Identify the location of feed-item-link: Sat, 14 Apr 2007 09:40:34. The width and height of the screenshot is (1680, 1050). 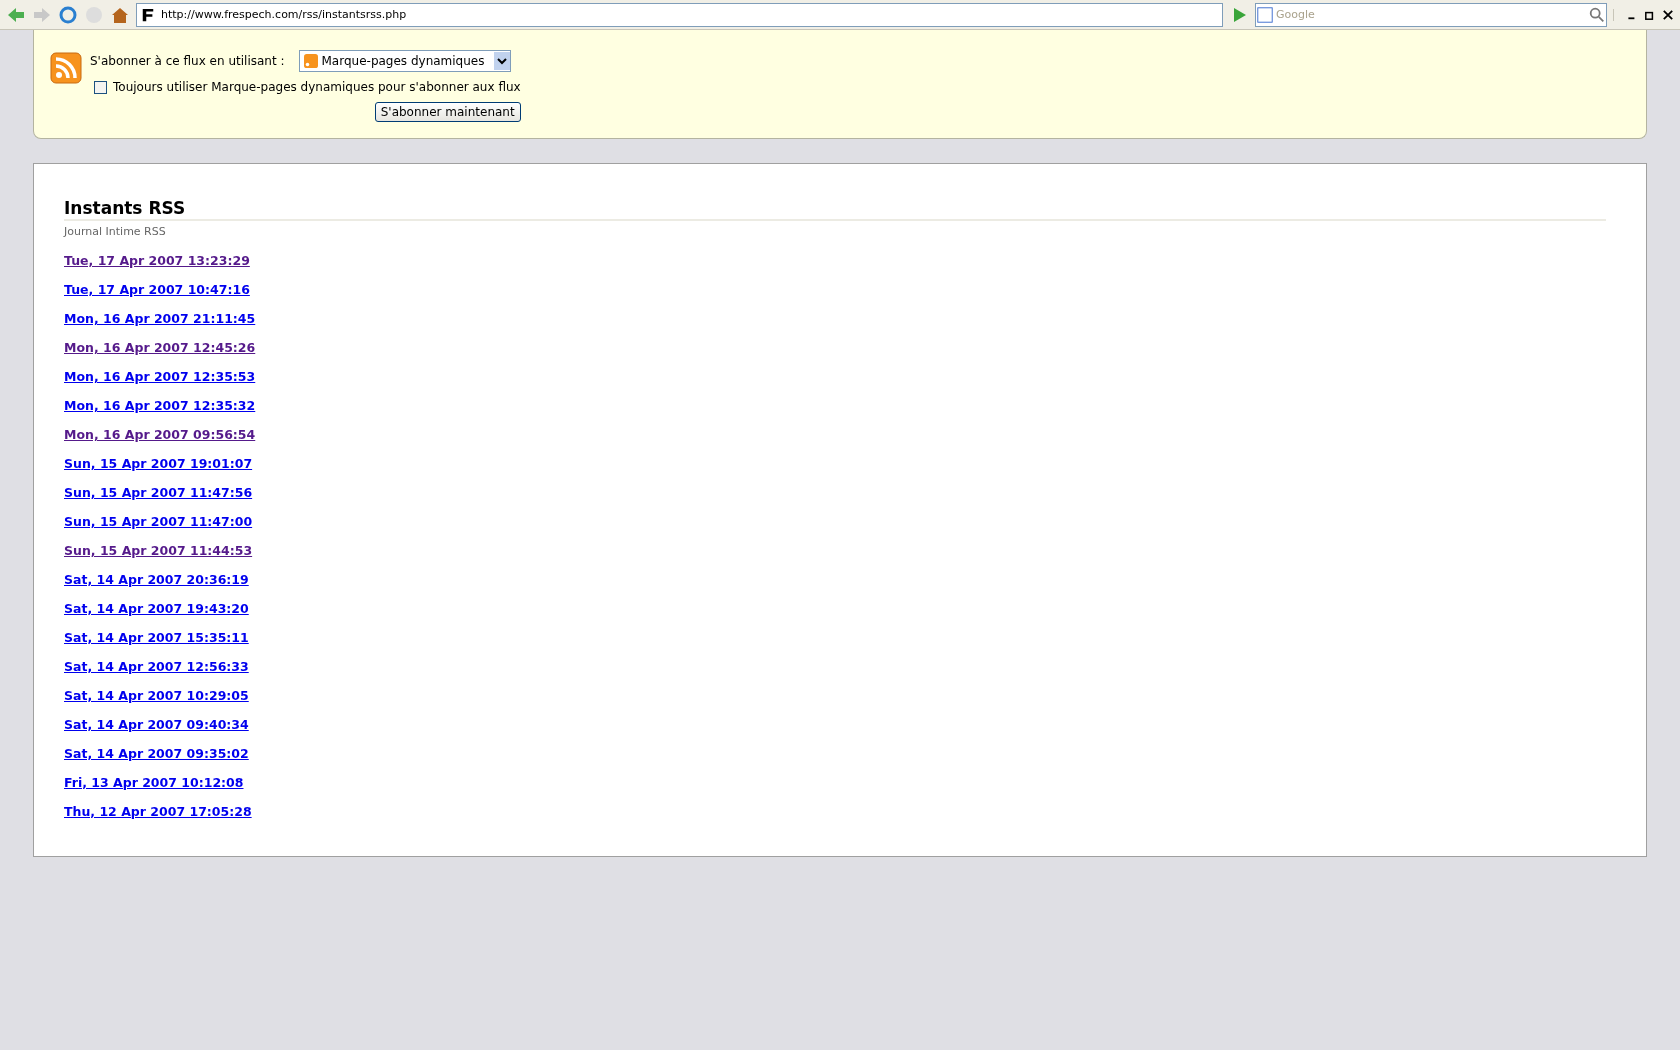
(156, 724).